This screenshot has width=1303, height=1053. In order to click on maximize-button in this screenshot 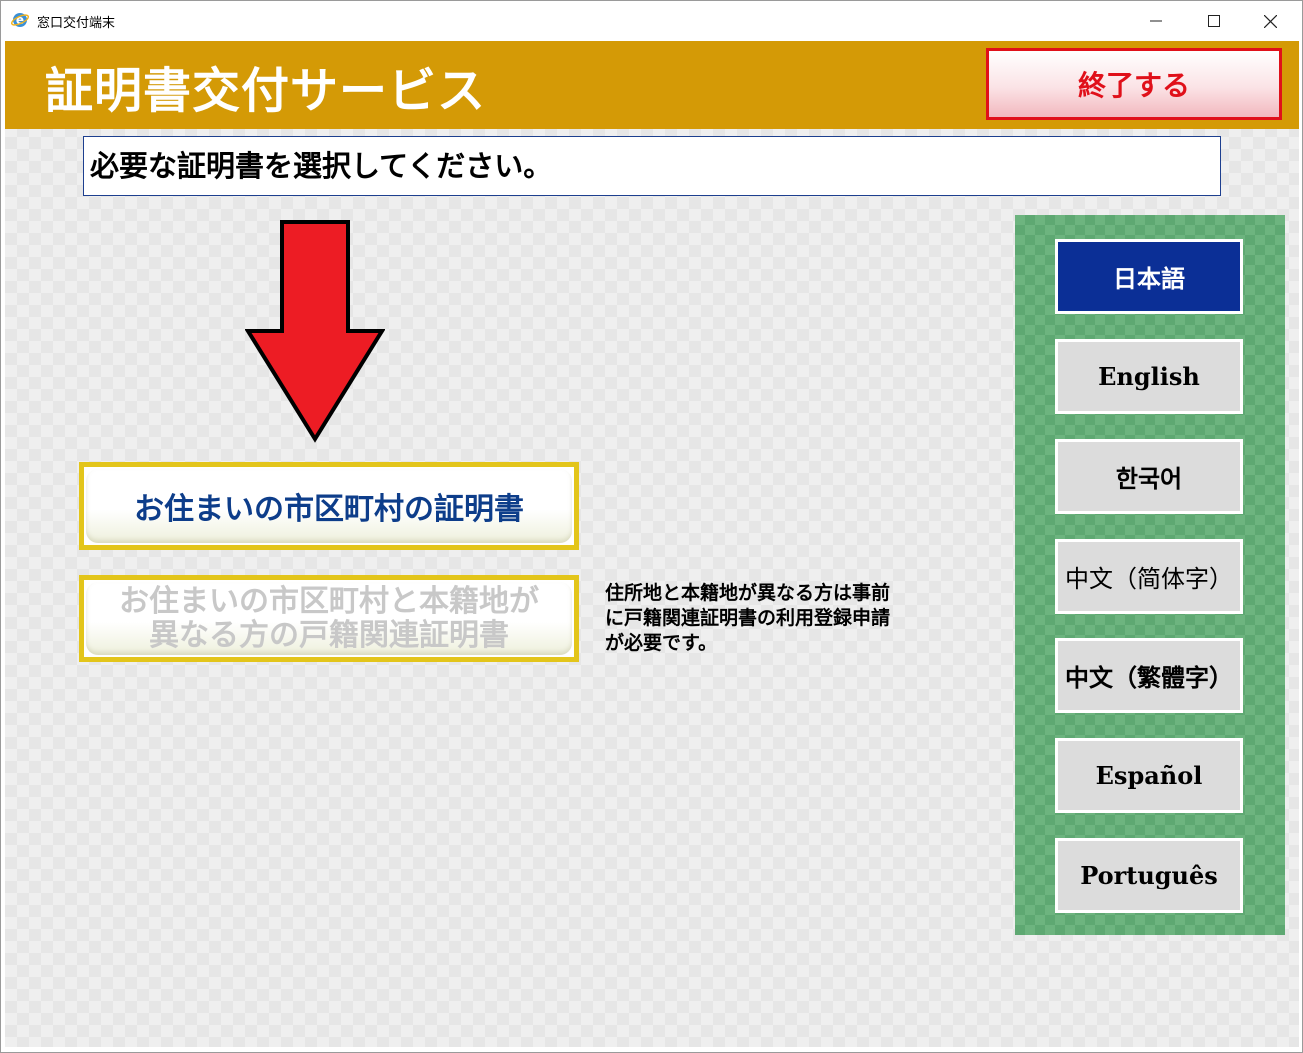, I will do `click(1213, 21)`.